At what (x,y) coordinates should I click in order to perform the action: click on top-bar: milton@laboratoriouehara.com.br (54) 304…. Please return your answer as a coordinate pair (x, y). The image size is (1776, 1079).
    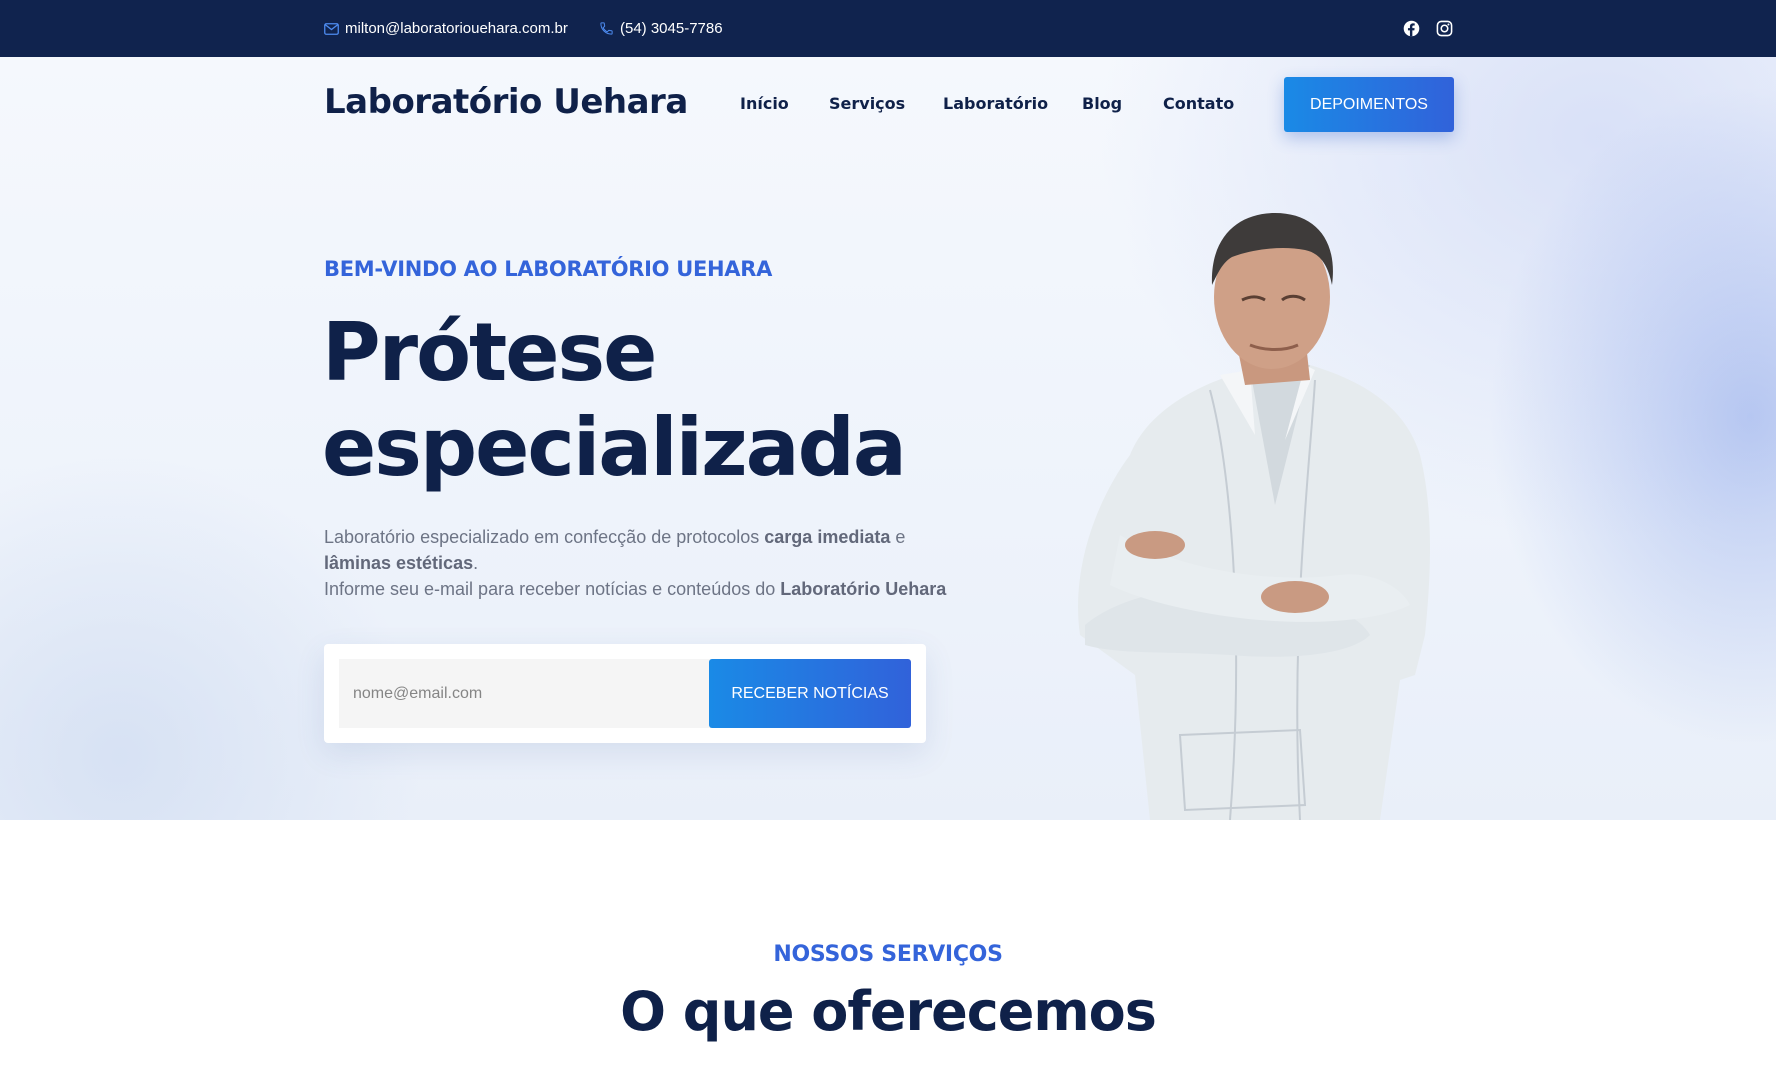
    Looking at the image, I should click on (888, 28).